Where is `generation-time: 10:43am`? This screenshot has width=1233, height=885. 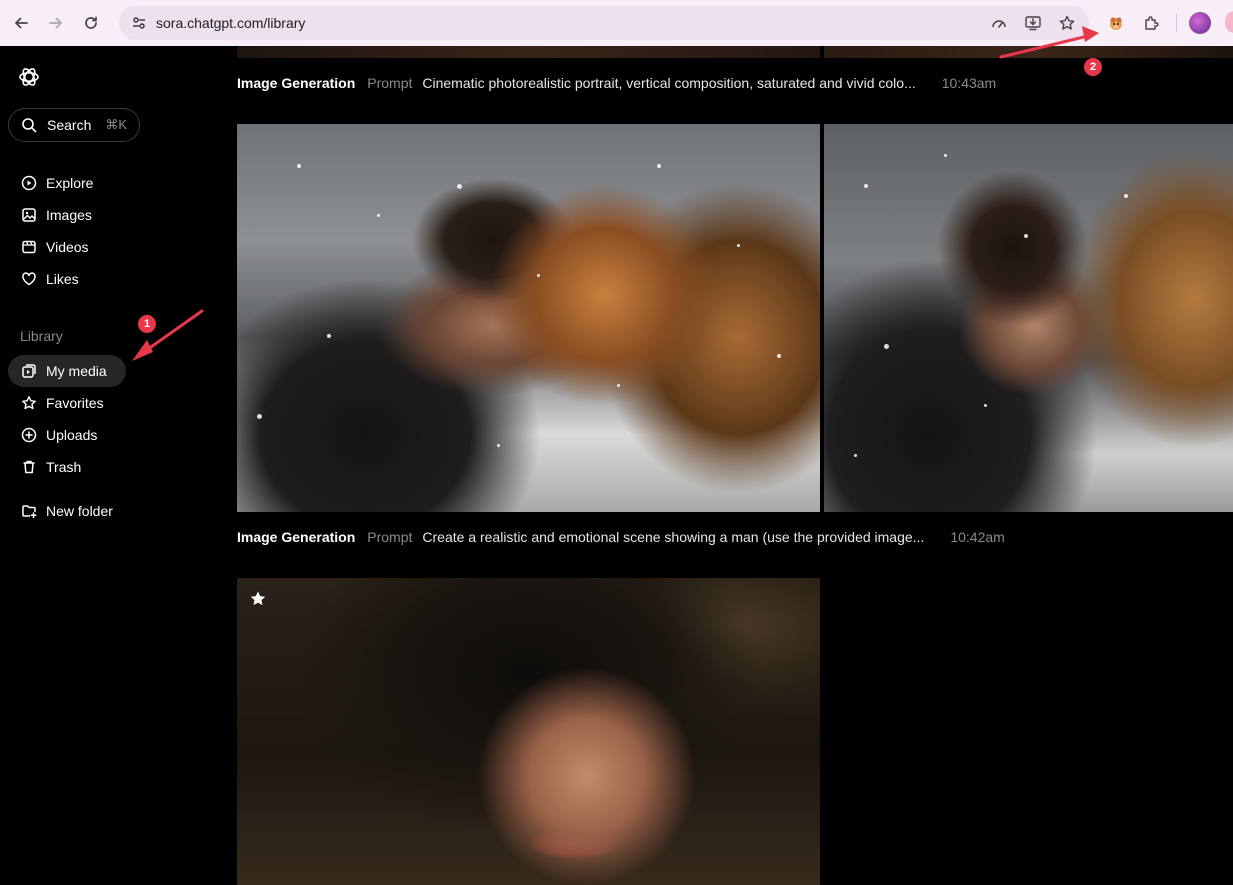 generation-time: 10:43am is located at coordinates (969, 83).